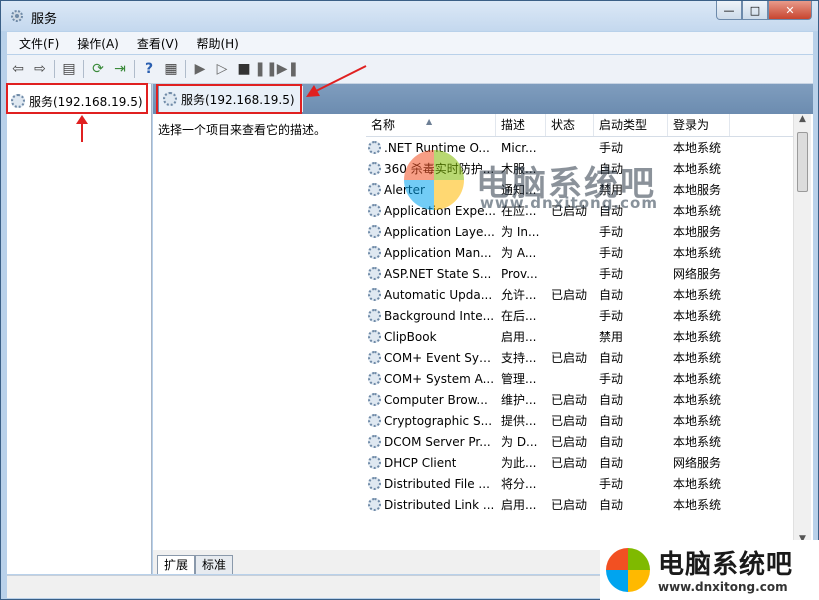 This screenshot has width=819, height=600. I want to click on menu-help: 帮助(H), so click(214, 43).